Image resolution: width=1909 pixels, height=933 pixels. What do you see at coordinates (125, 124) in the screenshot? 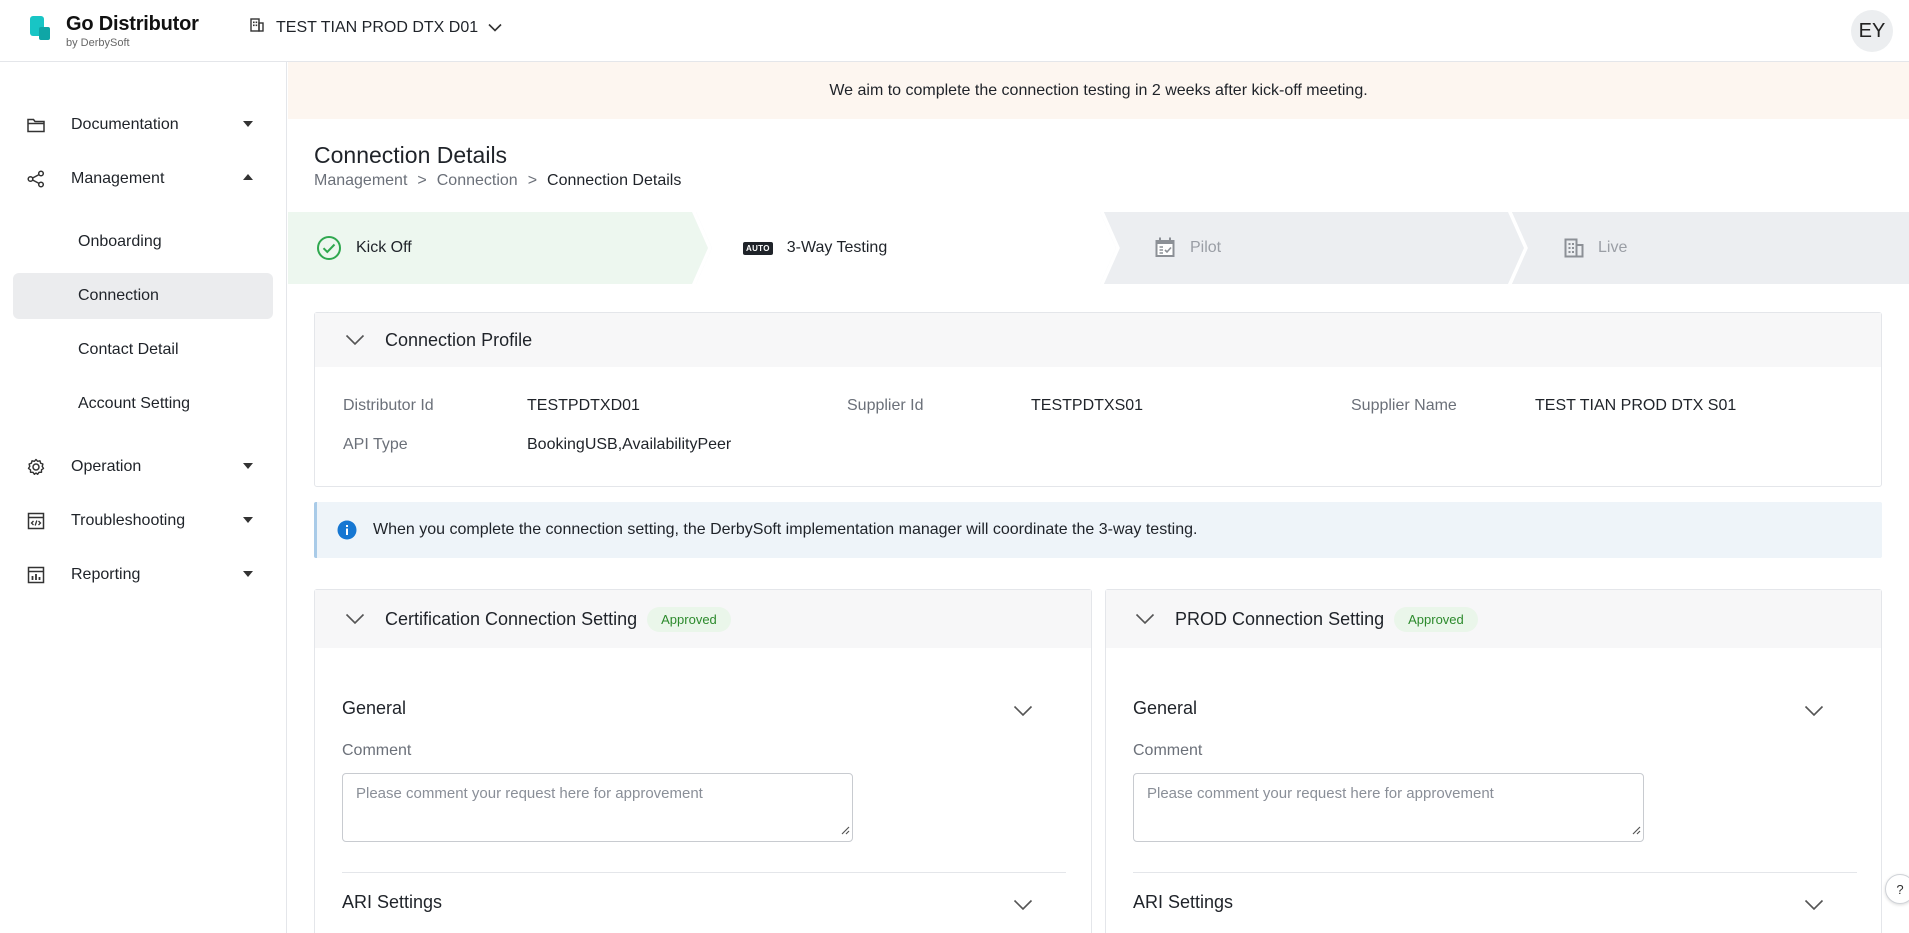
I see `sidebar-item-label: Documentation` at bounding box center [125, 124].